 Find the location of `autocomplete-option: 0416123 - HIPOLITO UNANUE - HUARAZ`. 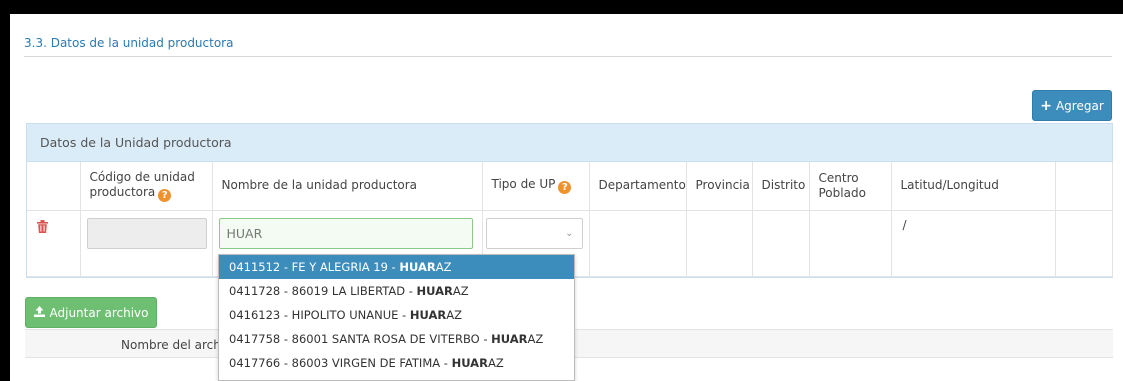

autocomplete-option: 0416123 - HIPOLITO UNANUE - HUARAZ is located at coordinates (396, 315).